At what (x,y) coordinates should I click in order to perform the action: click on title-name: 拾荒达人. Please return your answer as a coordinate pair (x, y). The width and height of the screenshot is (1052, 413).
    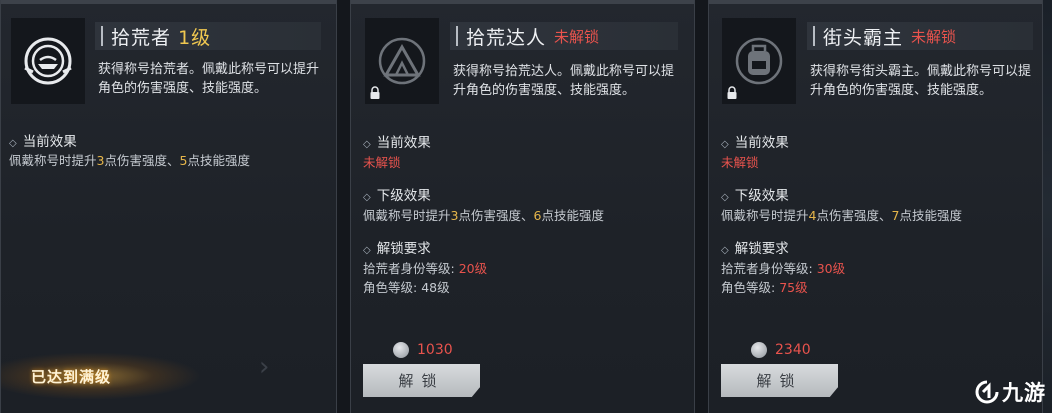
    Looking at the image, I should click on (506, 37).